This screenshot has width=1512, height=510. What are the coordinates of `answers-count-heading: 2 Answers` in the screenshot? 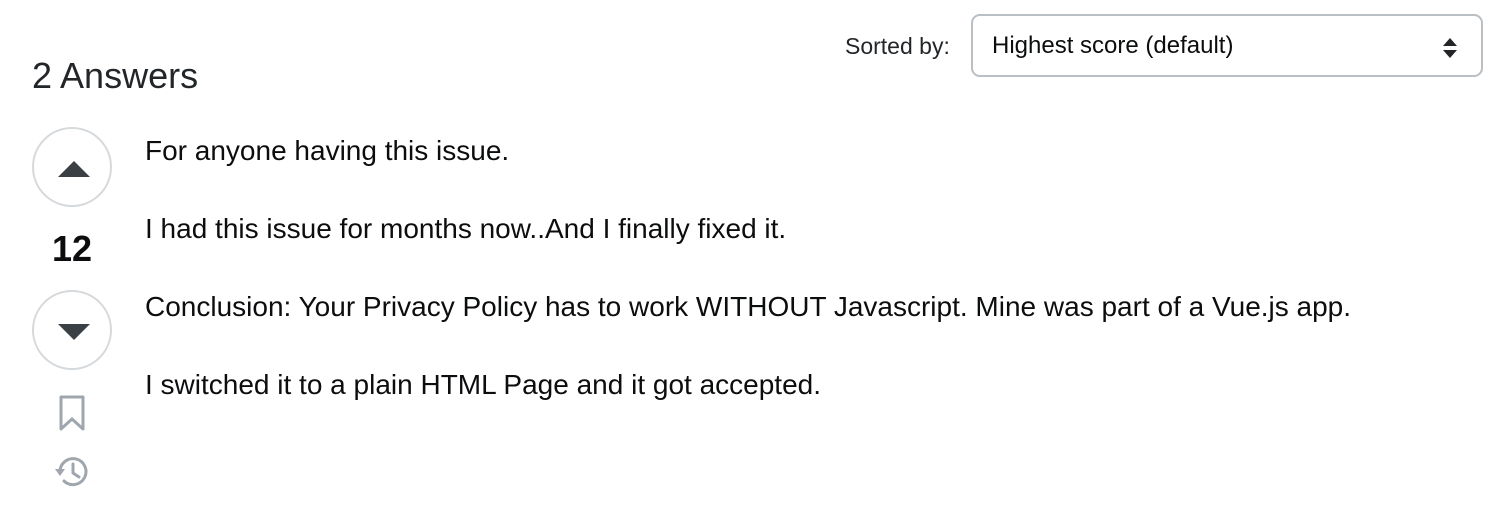 It's located at (115, 75).